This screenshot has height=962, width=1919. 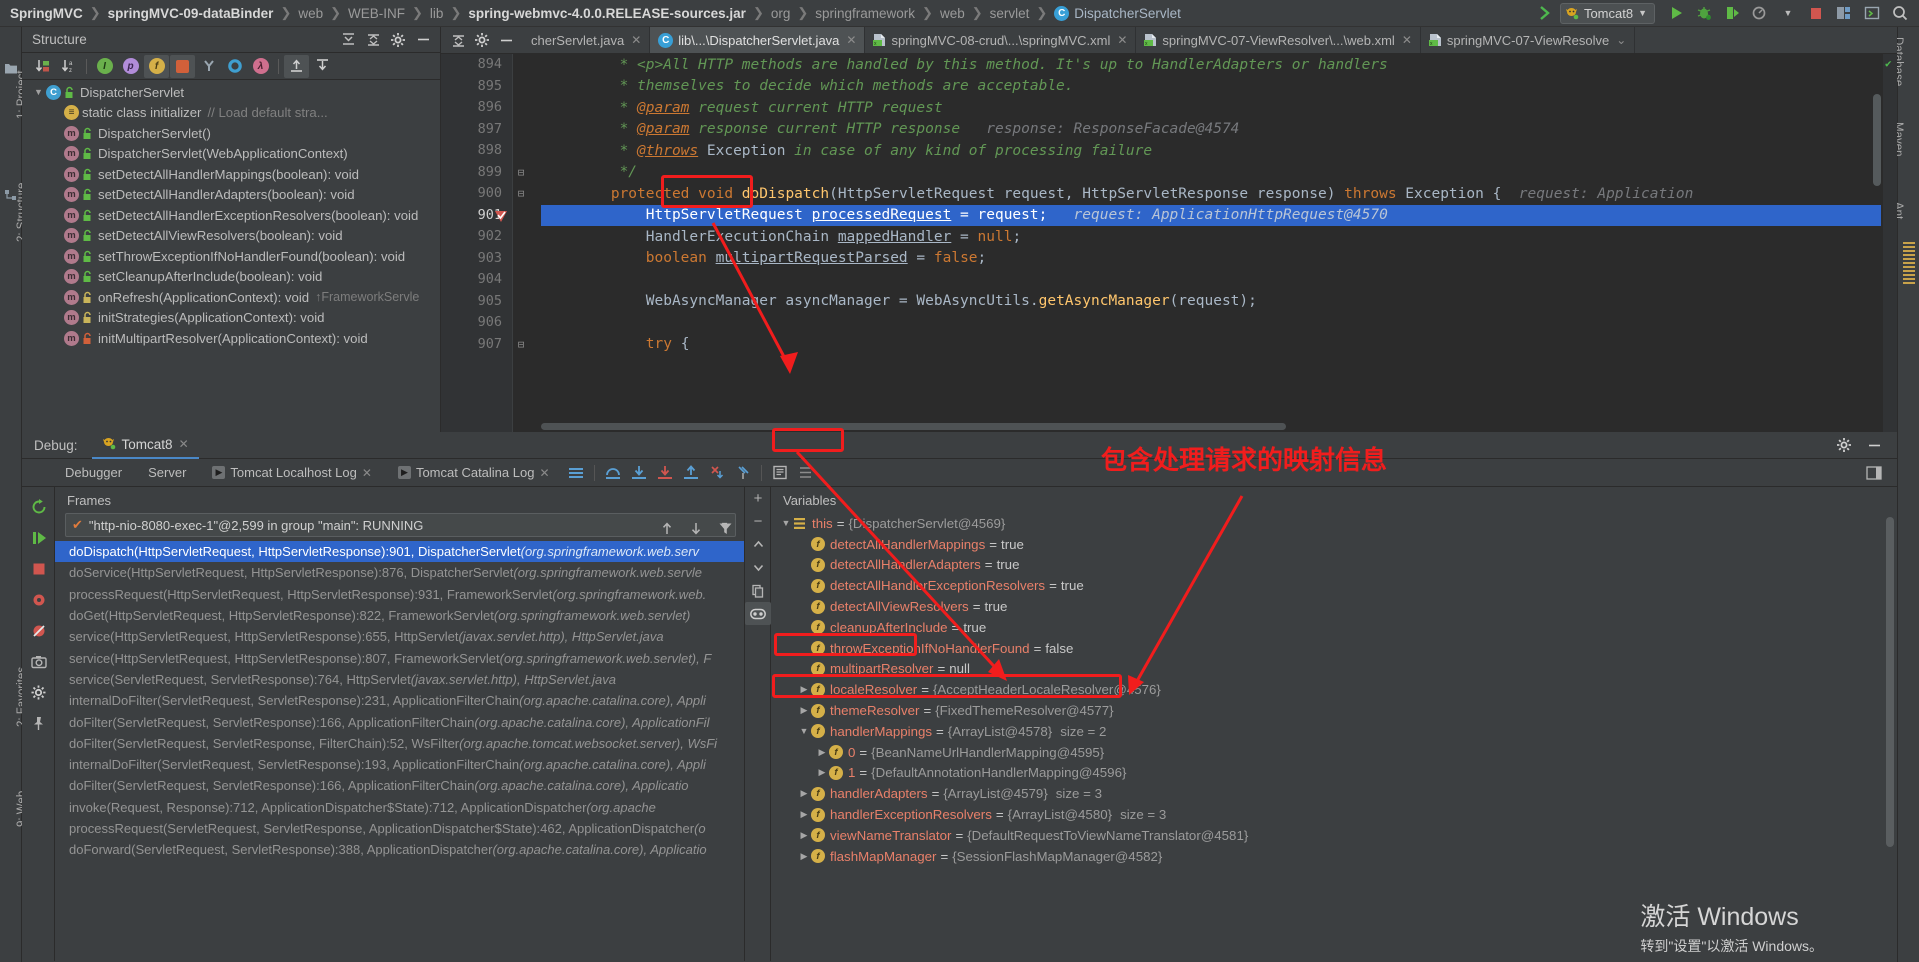 What do you see at coordinates (743, 473) in the screenshot?
I see `run-to-cursor-icon` at bounding box center [743, 473].